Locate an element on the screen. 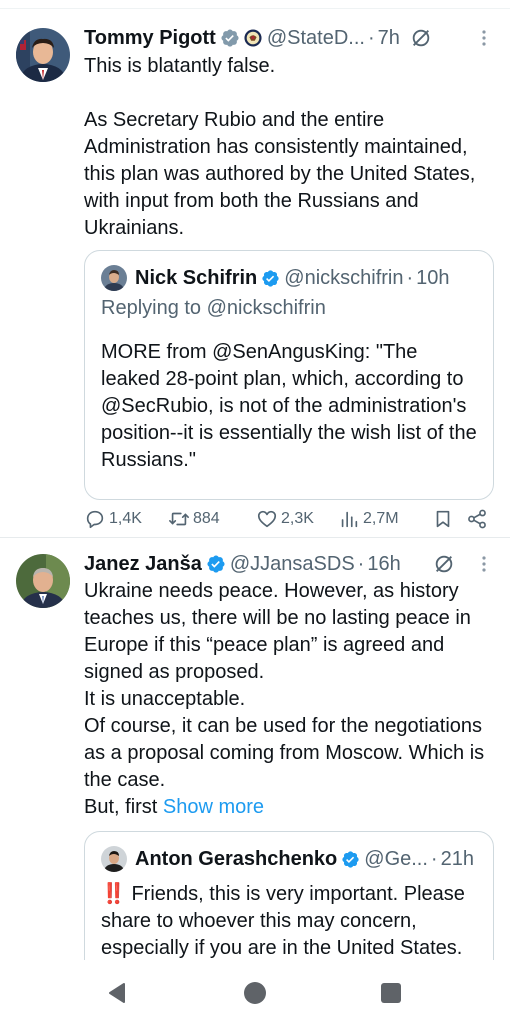  timestamp: 21h is located at coordinates (457, 858).